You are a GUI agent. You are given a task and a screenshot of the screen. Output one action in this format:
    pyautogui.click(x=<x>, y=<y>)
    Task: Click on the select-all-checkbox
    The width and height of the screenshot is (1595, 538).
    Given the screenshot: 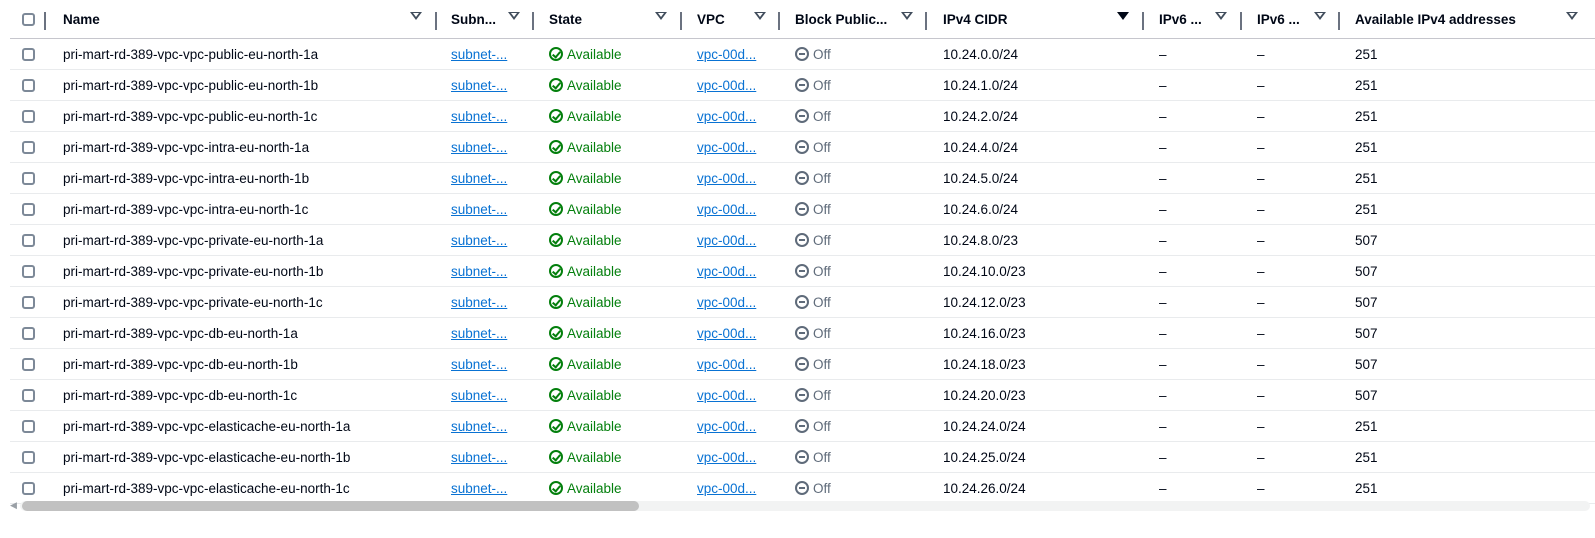 What is the action you would take?
    pyautogui.click(x=28, y=19)
    